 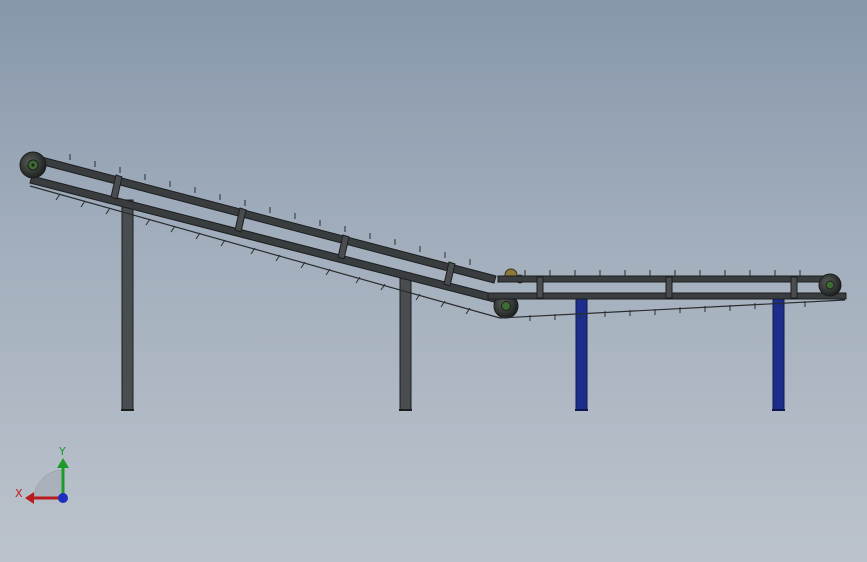 I want to click on z-axis-marker, so click(x=63, y=498).